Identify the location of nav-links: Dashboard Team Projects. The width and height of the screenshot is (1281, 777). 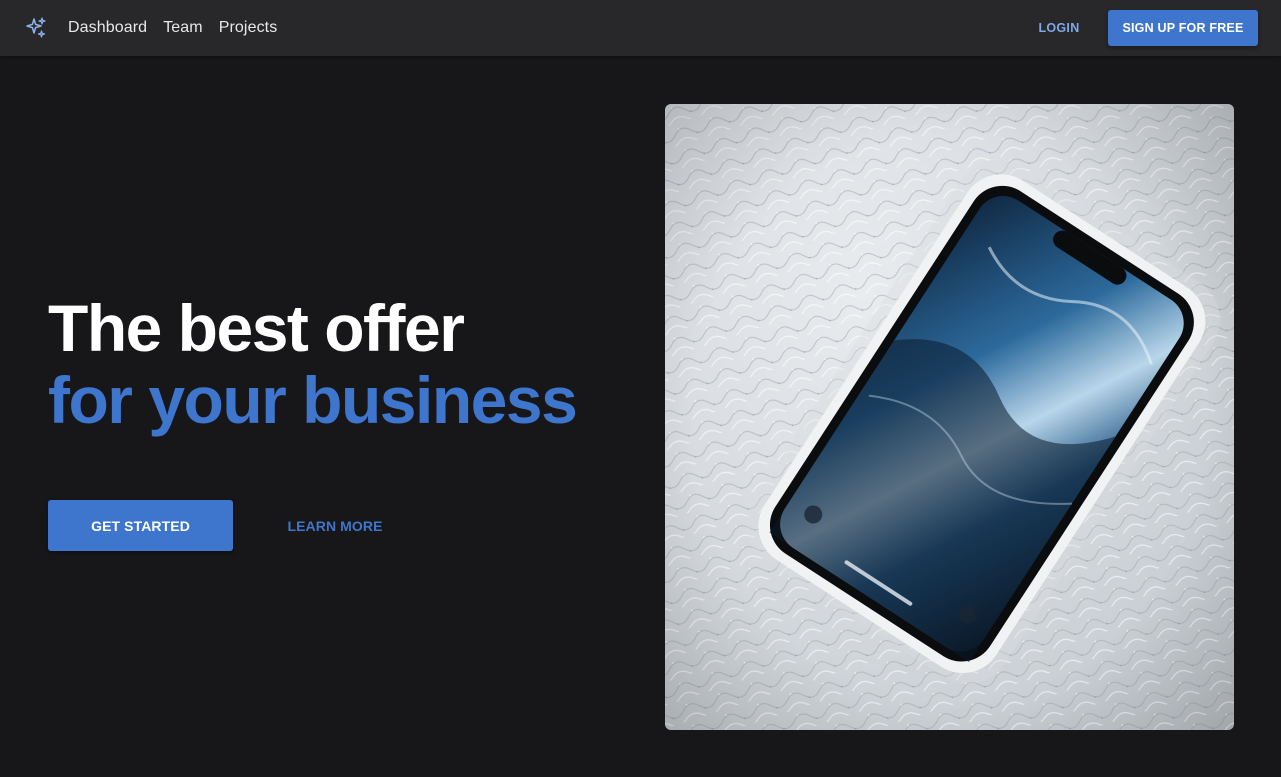
(172, 28).